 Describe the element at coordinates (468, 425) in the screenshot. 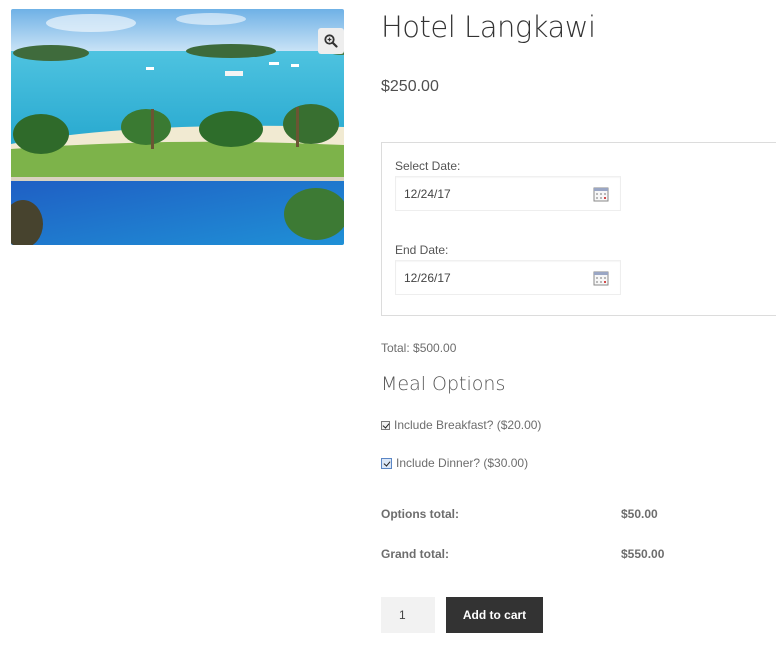

I see `breakfast-label: Include Breakfast? ($20.00)` at that location.